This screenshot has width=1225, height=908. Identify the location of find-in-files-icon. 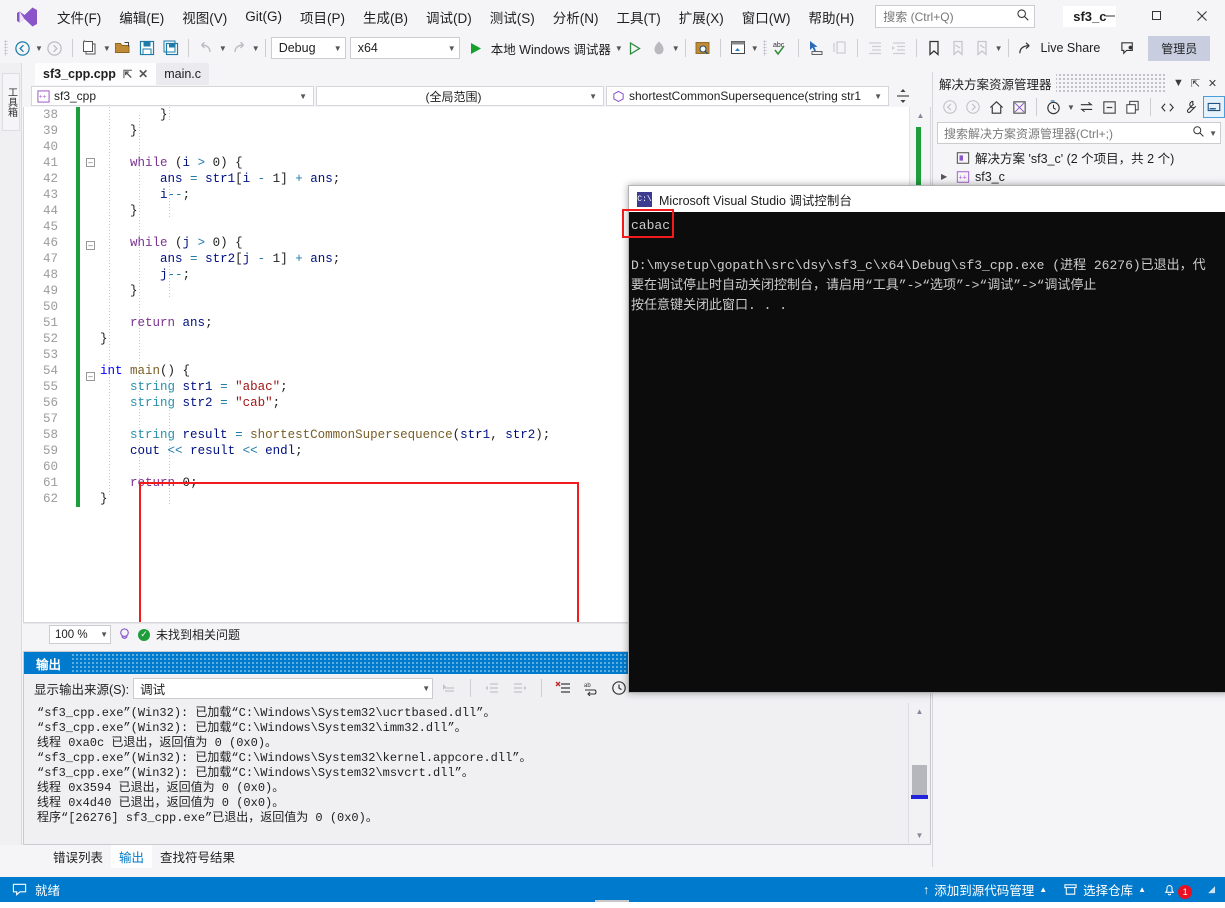
(703, 48).